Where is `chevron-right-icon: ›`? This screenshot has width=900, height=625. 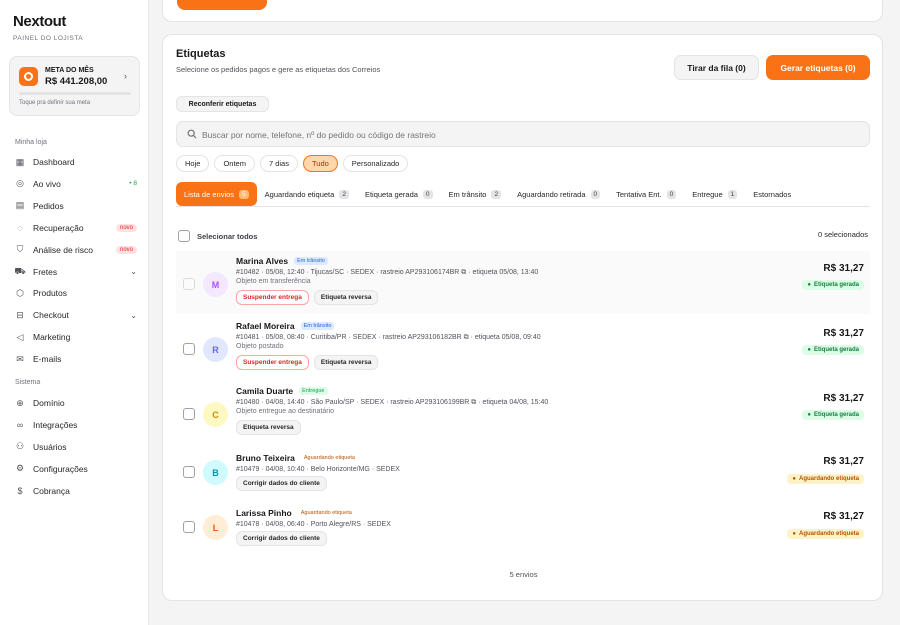
chevron-right-icon: › is located at coordinates (125, 76).